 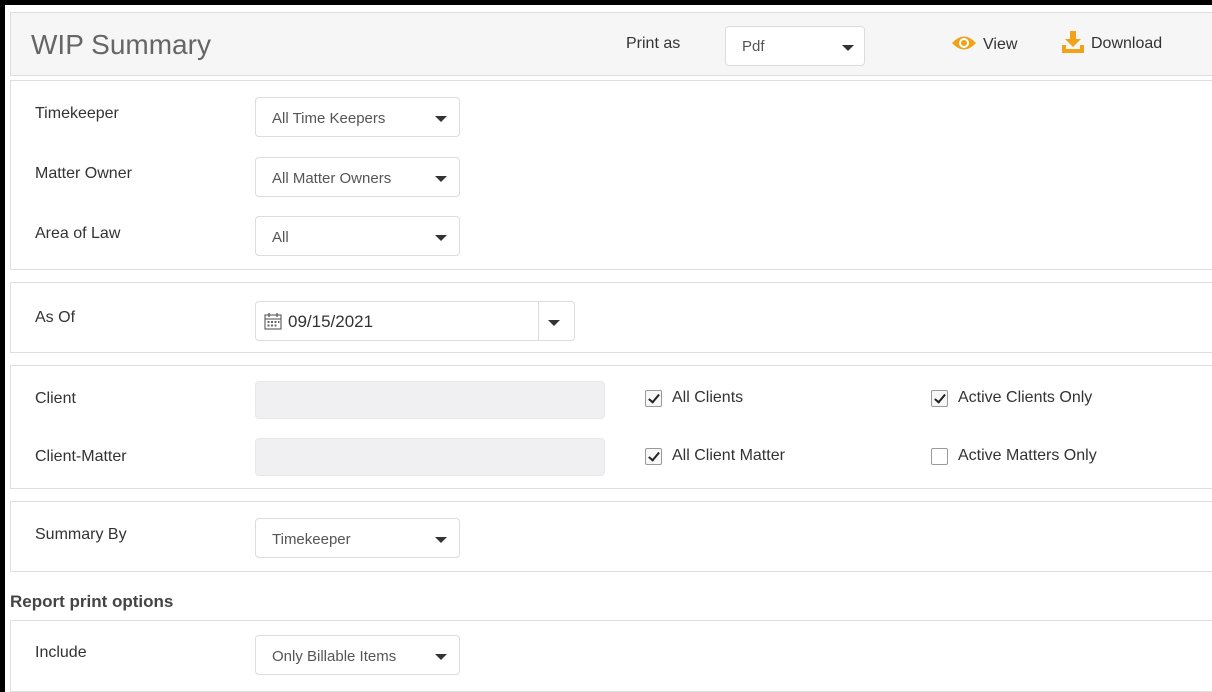 What do you see at coordinates (83, 173) in the screenshot?
I see `matter-owner-label: Matter Owner` at bounding box center [83, 173].